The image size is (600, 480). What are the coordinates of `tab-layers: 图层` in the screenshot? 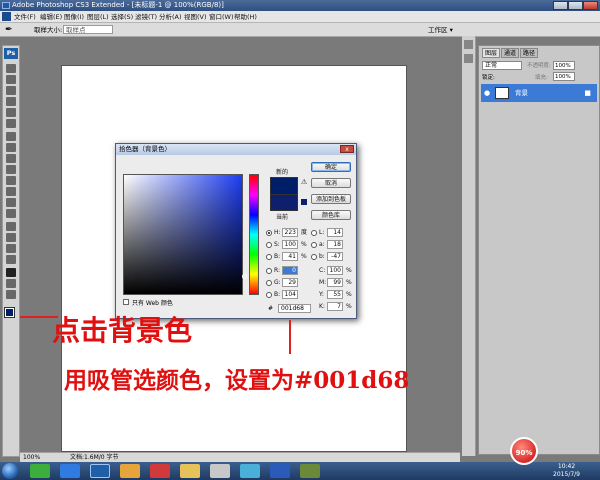 It's located at (491, 53).